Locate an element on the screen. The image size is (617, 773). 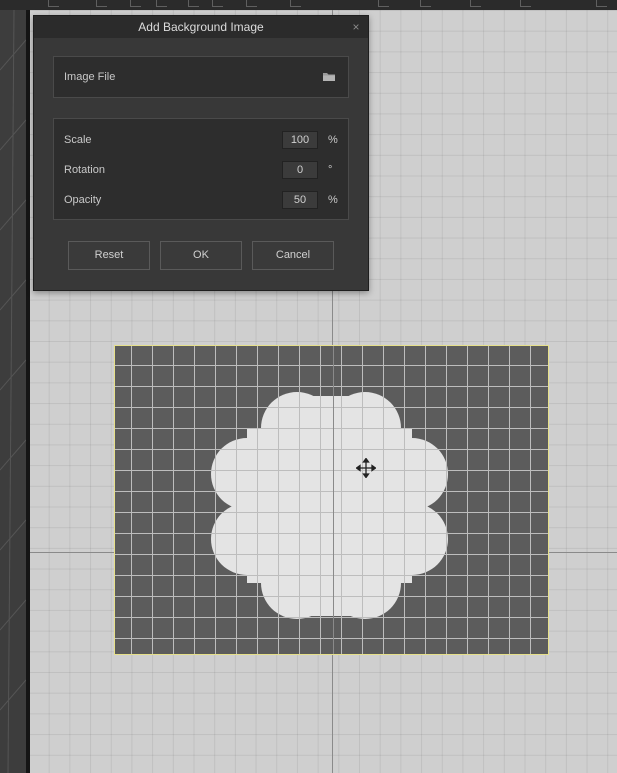
folder-icon is located at coordinates (329, 77).